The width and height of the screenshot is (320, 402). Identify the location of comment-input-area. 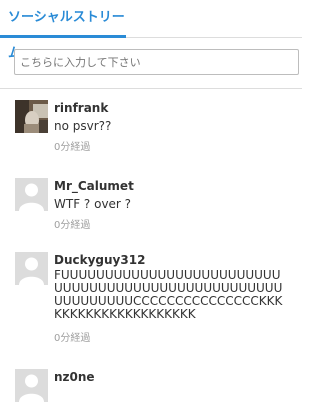
(151, 63).